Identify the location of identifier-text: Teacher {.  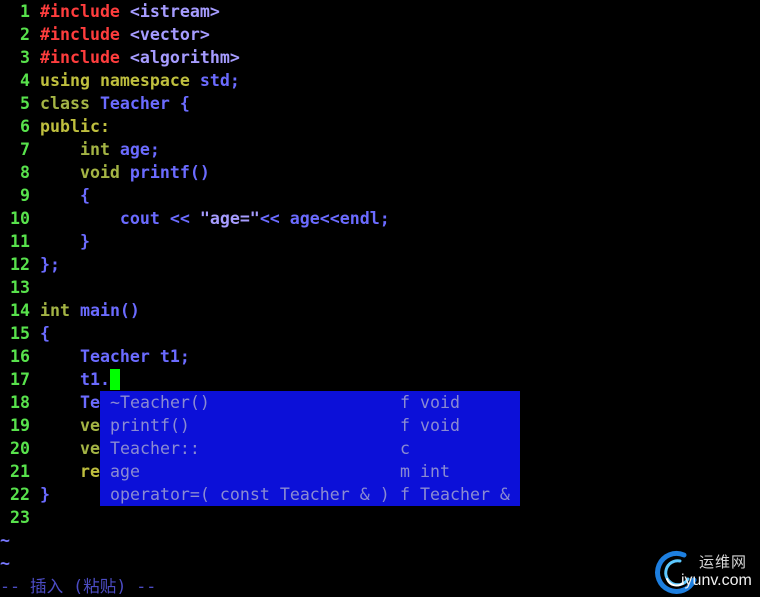
(139, 103).